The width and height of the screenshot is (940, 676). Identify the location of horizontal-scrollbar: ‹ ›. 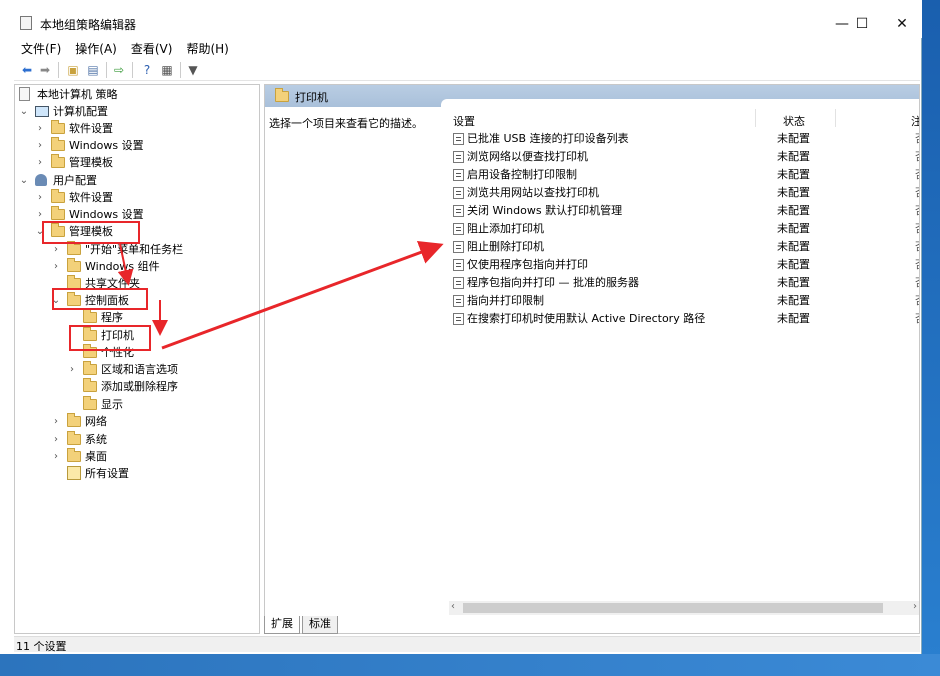
(684, 608).